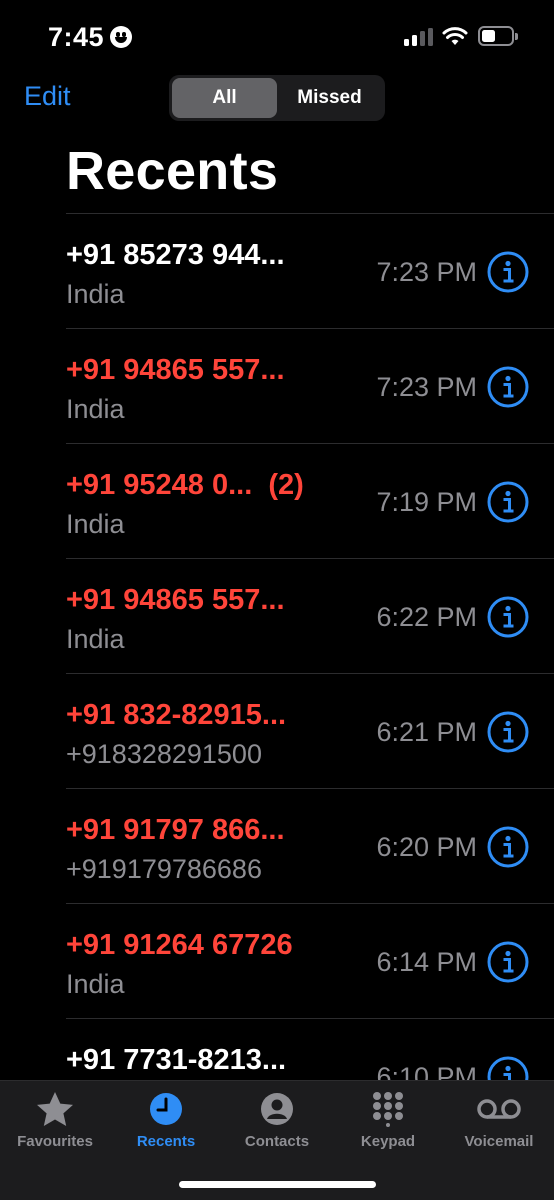  What do you see at coordinates (426, 732) in the screenshot?
I see `call-time: 6:21 PM` at bounding box center [426, 732].